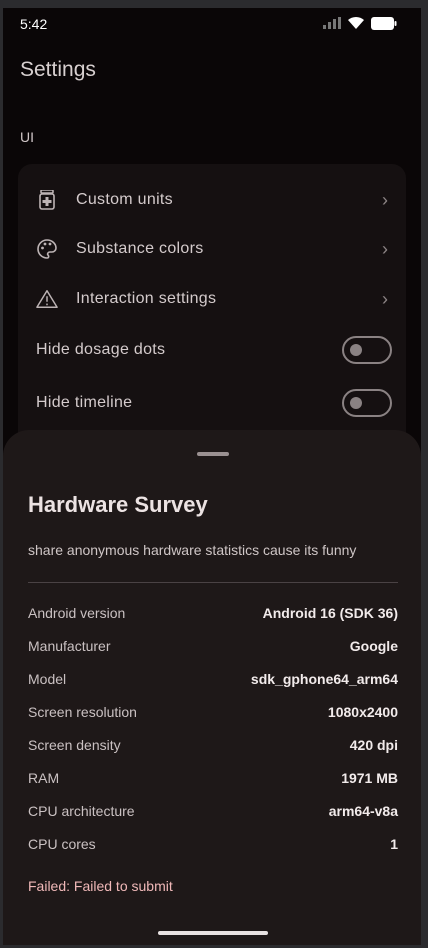 This screenshot has width=428, height=948. Describe the element at coordinates (363, 811) in the screenshot. I see `info-value: arm64-v8a` at that location.